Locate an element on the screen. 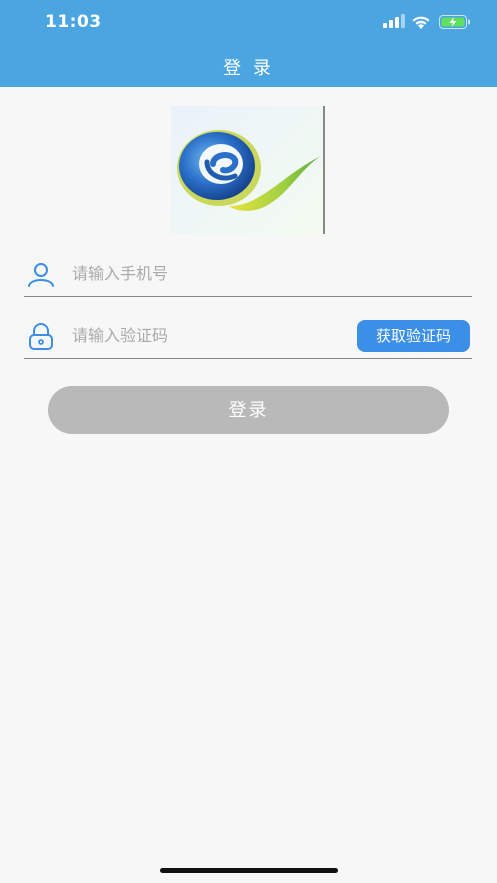 The image size is (497, 883). code-input is located at coordinates (202, 335).